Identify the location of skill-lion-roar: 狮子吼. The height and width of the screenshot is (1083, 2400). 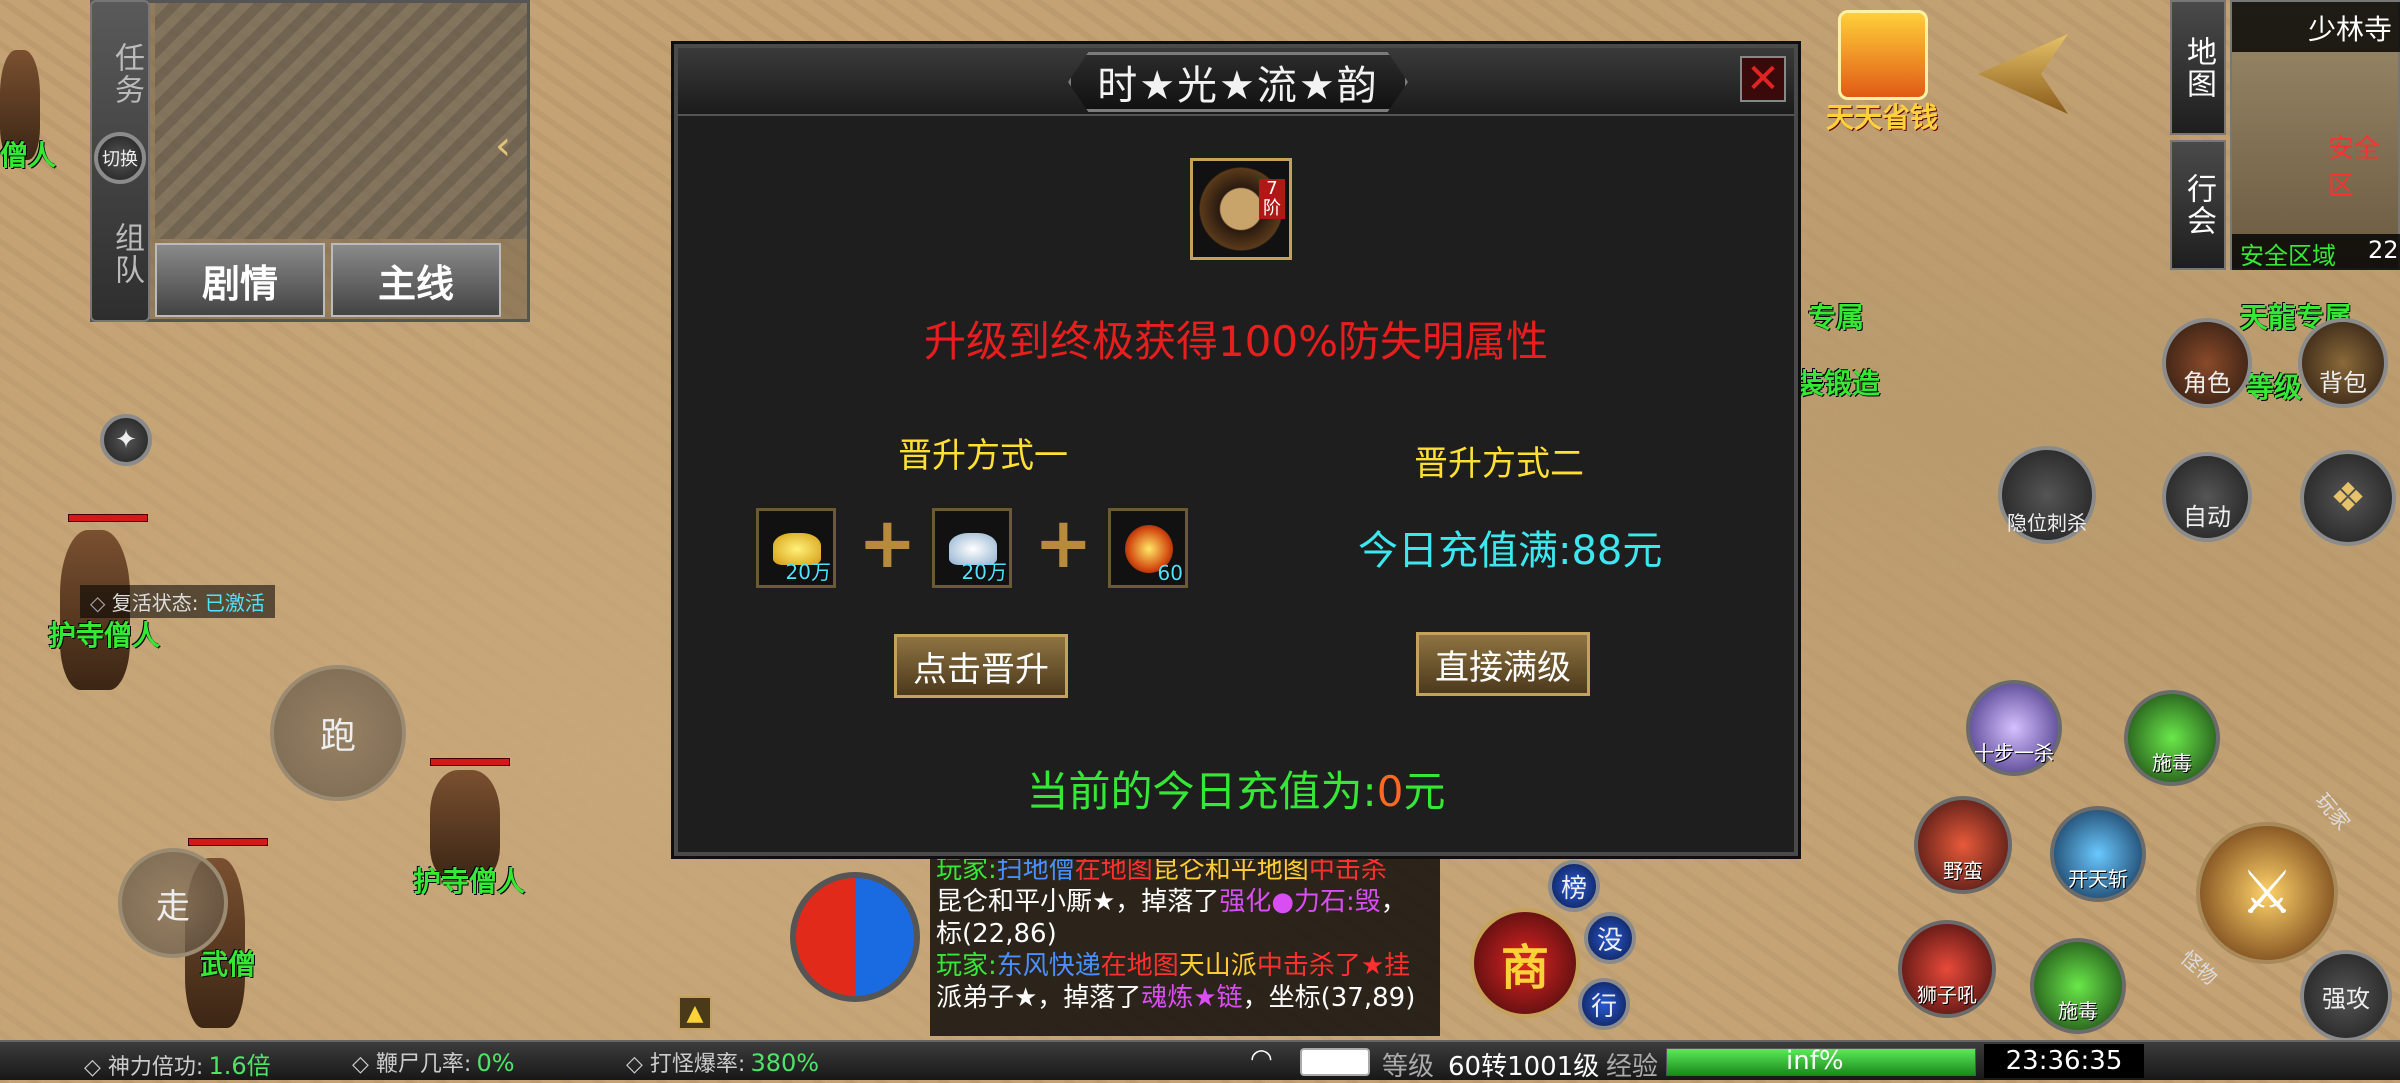
(1947, 969).